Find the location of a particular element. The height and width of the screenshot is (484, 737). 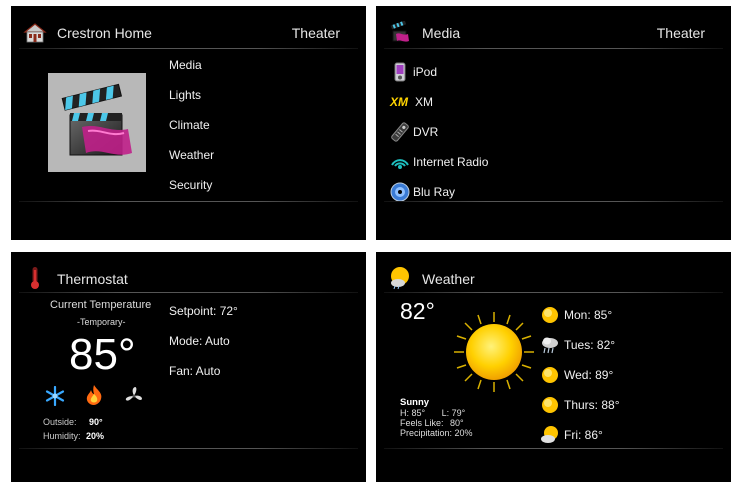

bluray-disc-icon is located at coordinates (400, 192).